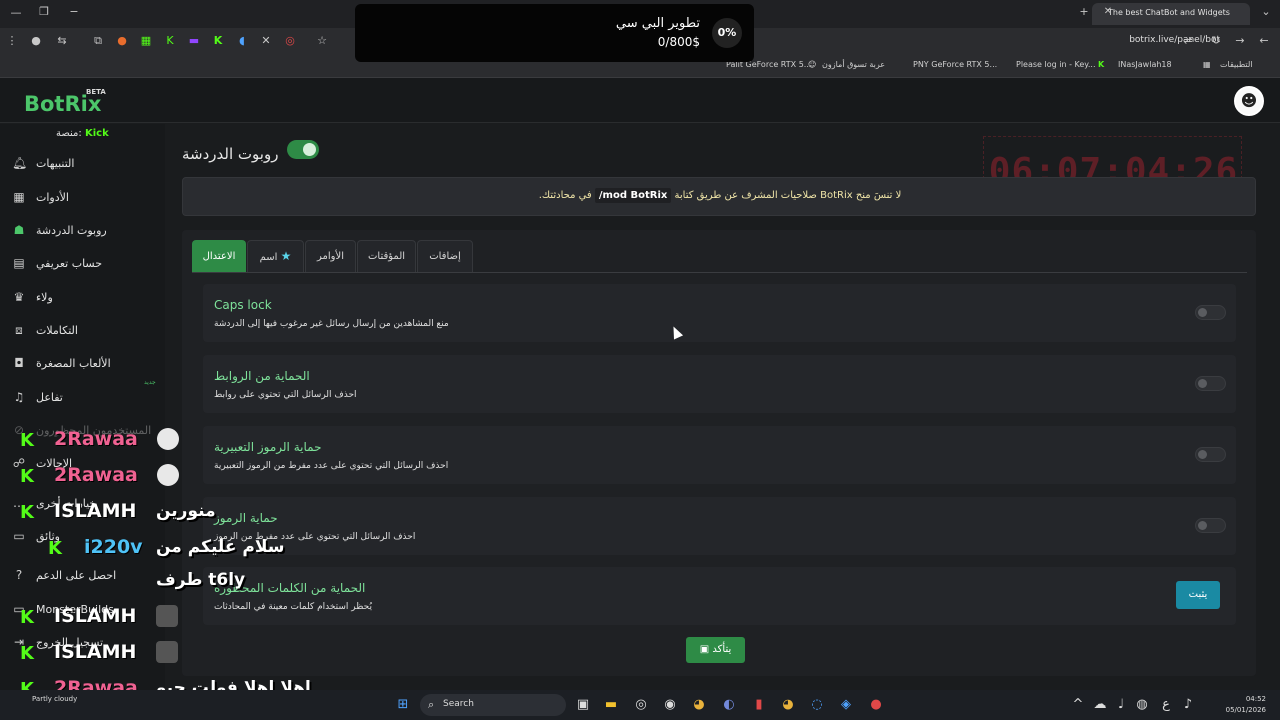  Describe the element at coordinates (1245, 710) in the screenshot. I see `clock-date: 05/01/2026` at that location.